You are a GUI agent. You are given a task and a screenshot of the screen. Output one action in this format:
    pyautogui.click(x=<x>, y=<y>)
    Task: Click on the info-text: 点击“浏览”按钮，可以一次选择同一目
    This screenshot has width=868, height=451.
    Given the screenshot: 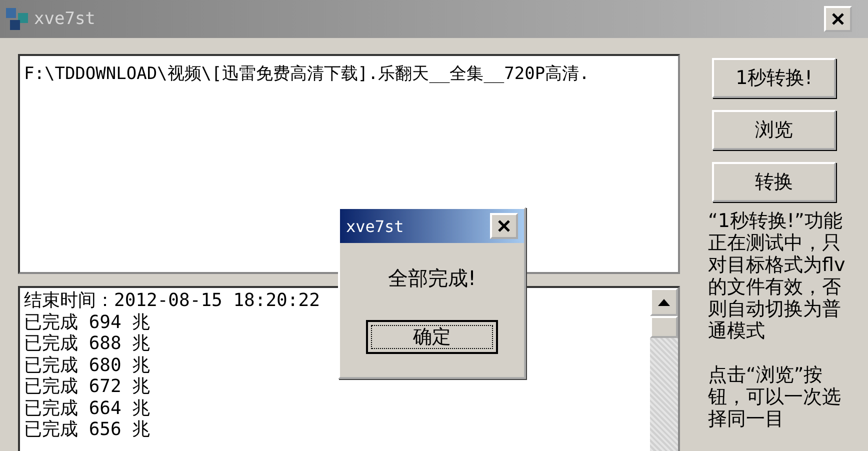 What is the action you would take?
    pyautogui.click(x=775, y=397)
    